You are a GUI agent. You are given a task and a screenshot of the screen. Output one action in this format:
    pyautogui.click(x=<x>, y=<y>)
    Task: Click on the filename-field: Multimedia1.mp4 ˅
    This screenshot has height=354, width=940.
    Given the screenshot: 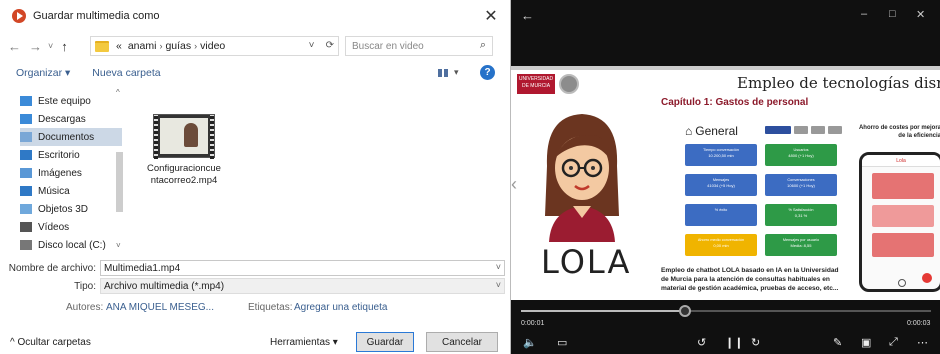 What is the action you would take?
    pyautogui.click(x=302, y=268)
    